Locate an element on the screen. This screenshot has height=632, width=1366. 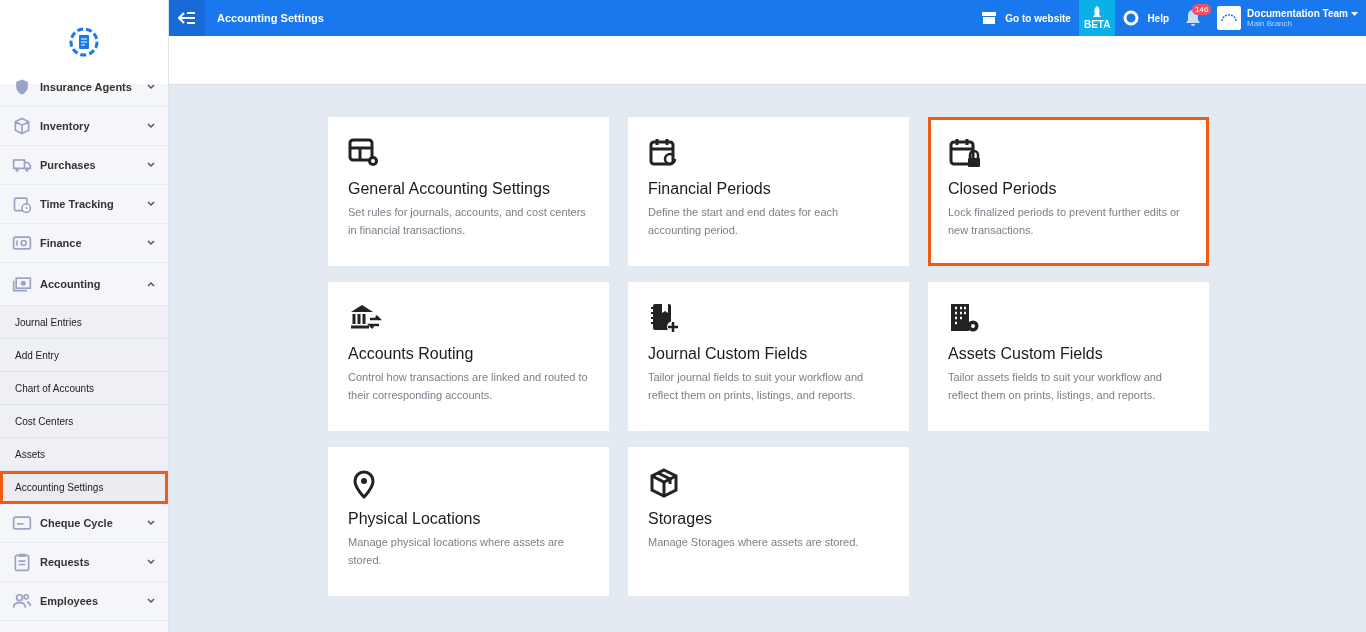
settings-card: Physical Locations Manage physical locations where assets are stored. is located at coordinates (468, 521).